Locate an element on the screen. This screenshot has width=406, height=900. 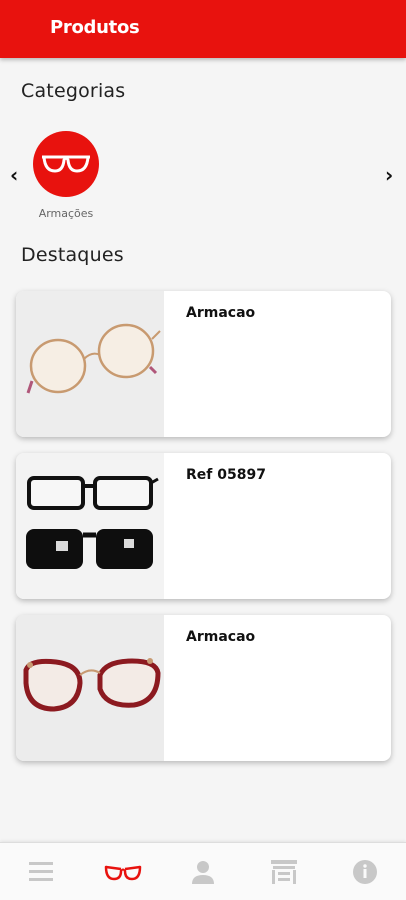
user-icon is located at coordinates (203, 872).